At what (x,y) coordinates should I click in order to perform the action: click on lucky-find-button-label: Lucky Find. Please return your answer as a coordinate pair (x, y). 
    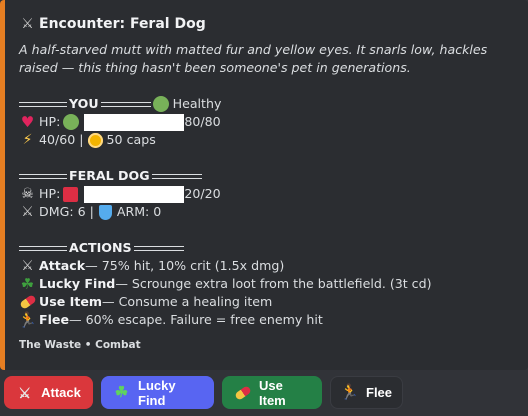
    Looking at the image, I should click on (157, 392).